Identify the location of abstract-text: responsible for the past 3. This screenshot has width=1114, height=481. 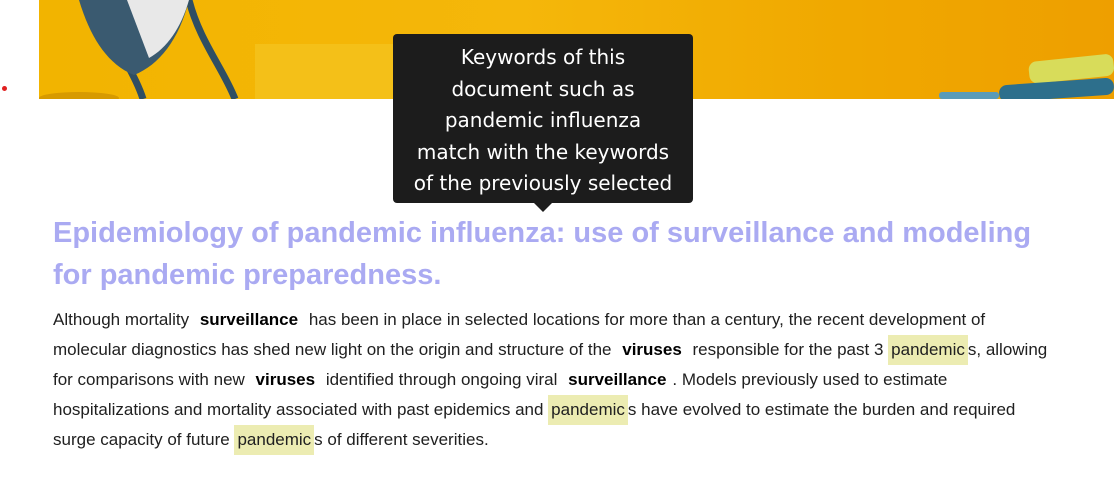
(788, 349).